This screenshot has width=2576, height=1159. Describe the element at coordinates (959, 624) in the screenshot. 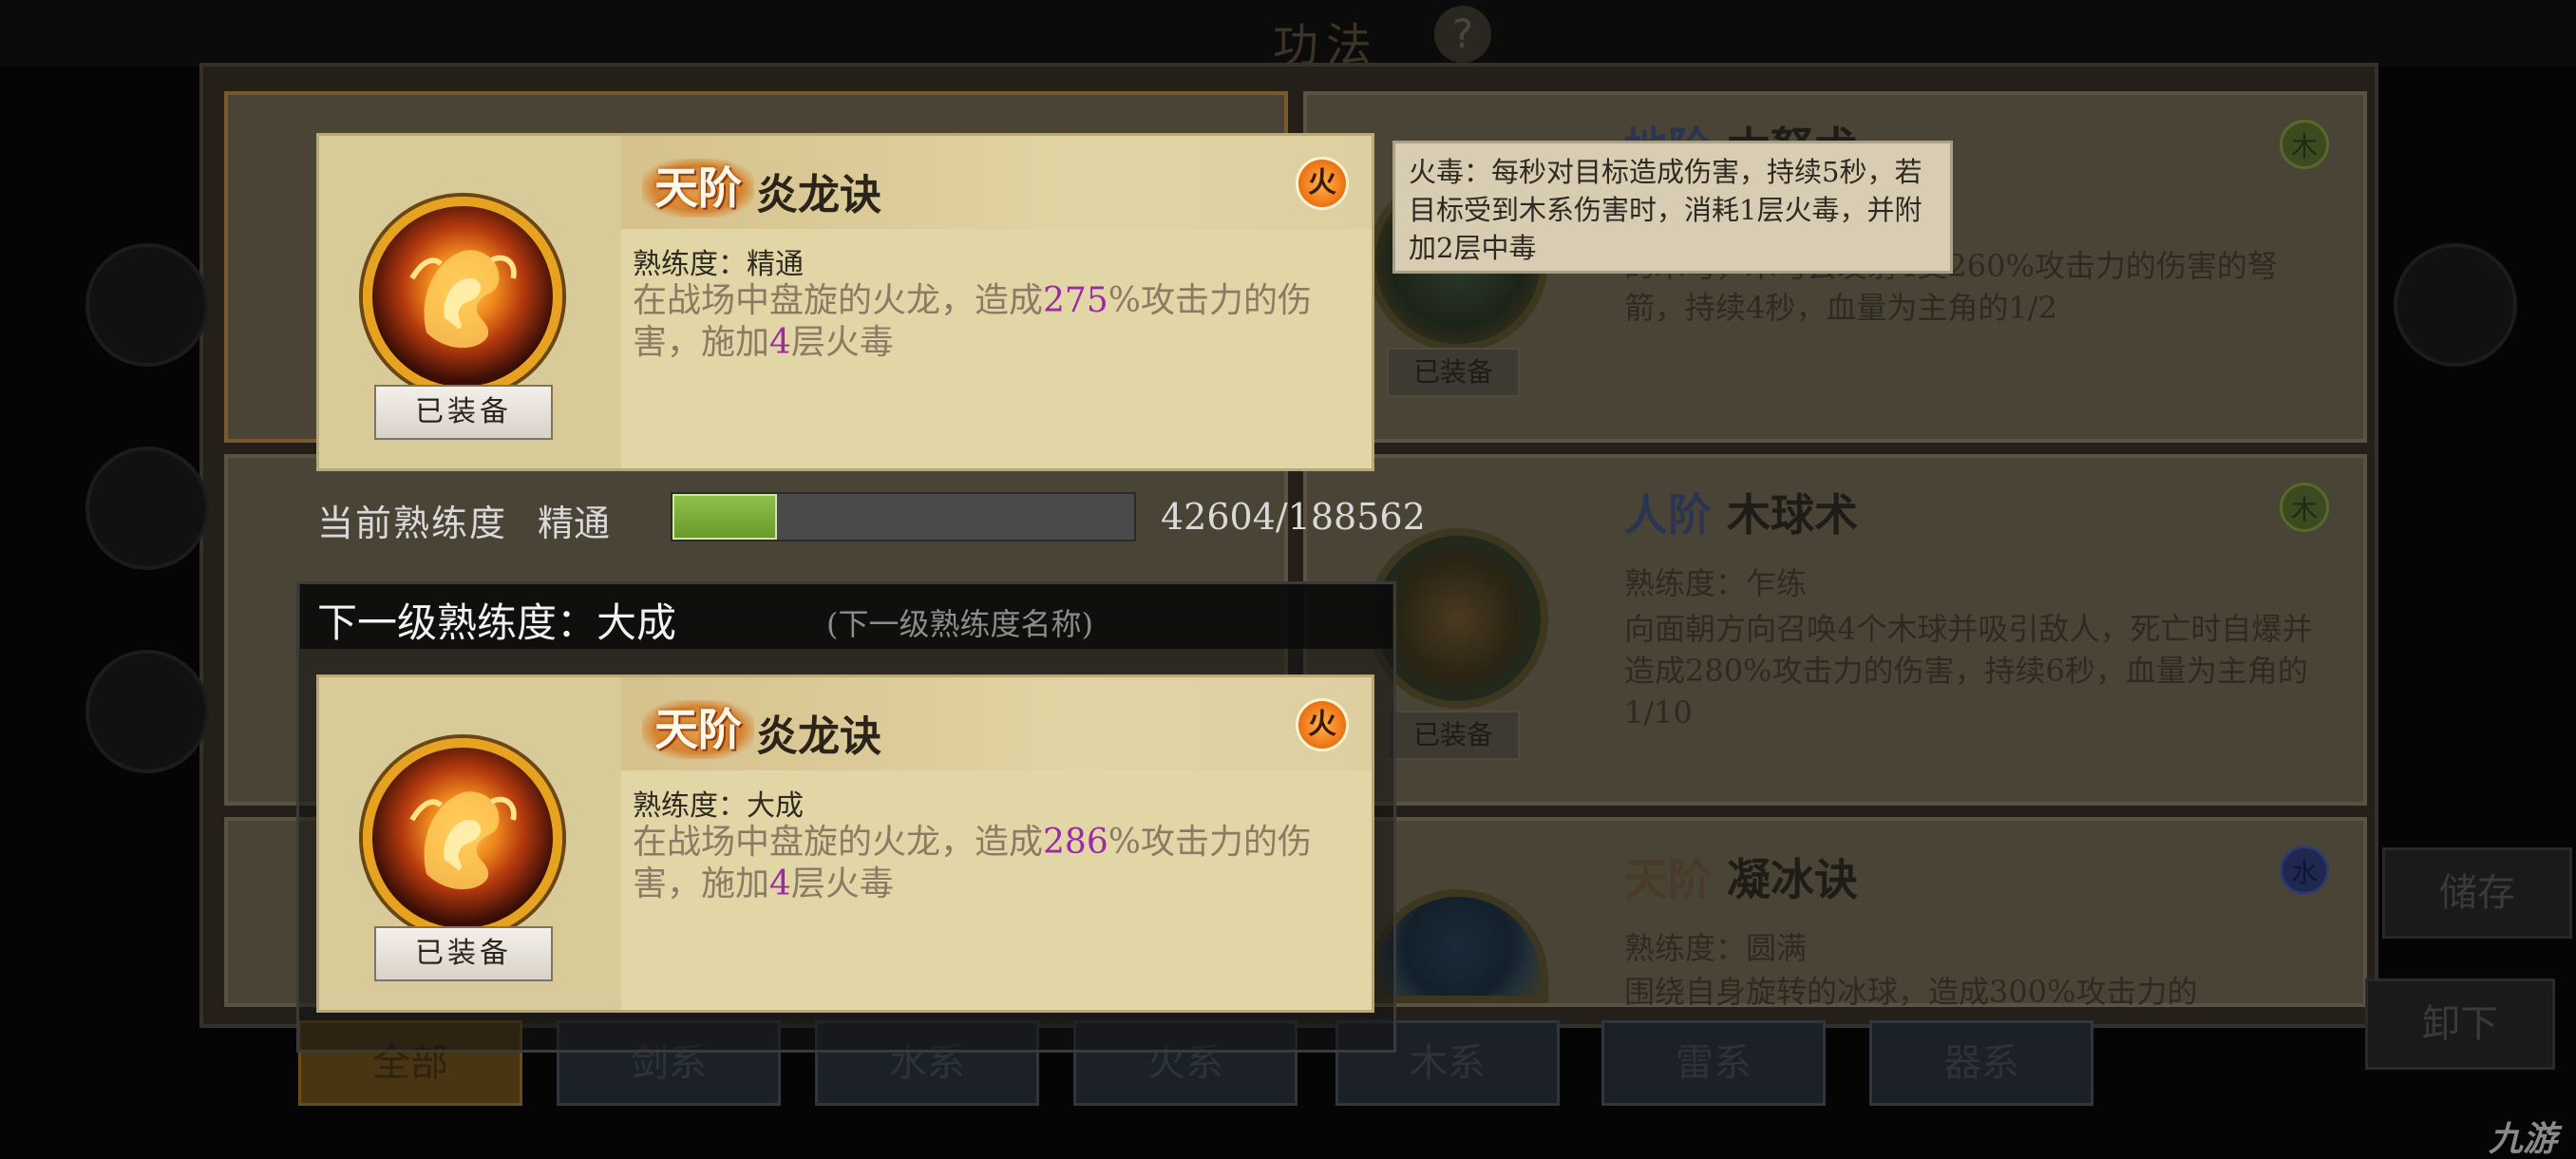

I see `next-level-hint: (下一级熟练度名称)` at that location.